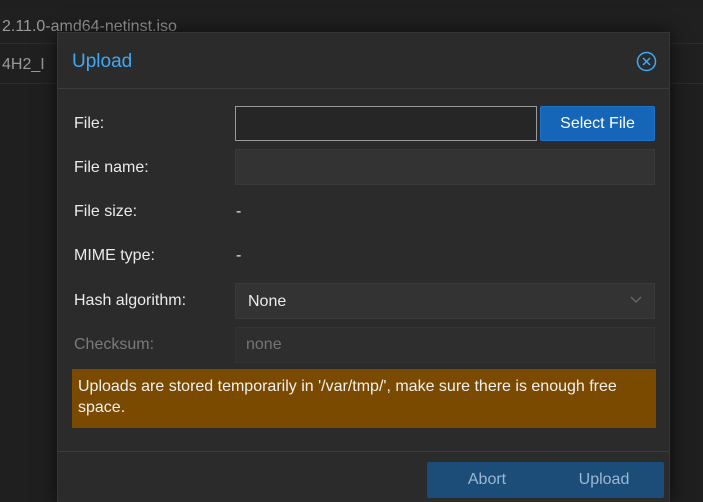  I want to click on dialog-footer: Abort Upload, so click(363, 476).